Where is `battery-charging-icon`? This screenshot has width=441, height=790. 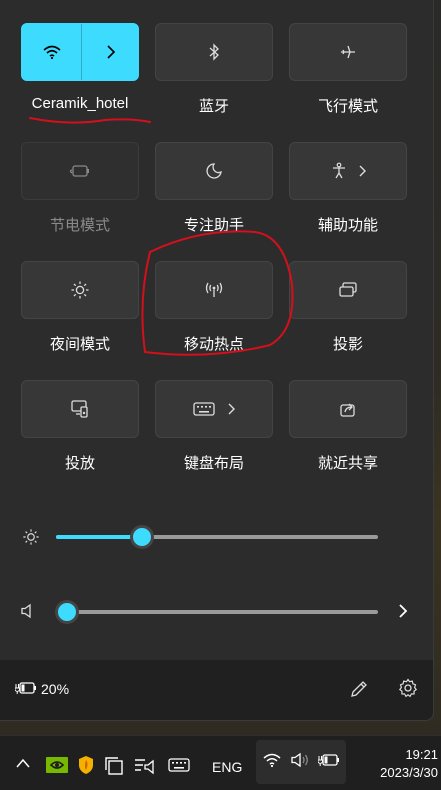
battery-charging-icon is located at coordinates (328, 762).